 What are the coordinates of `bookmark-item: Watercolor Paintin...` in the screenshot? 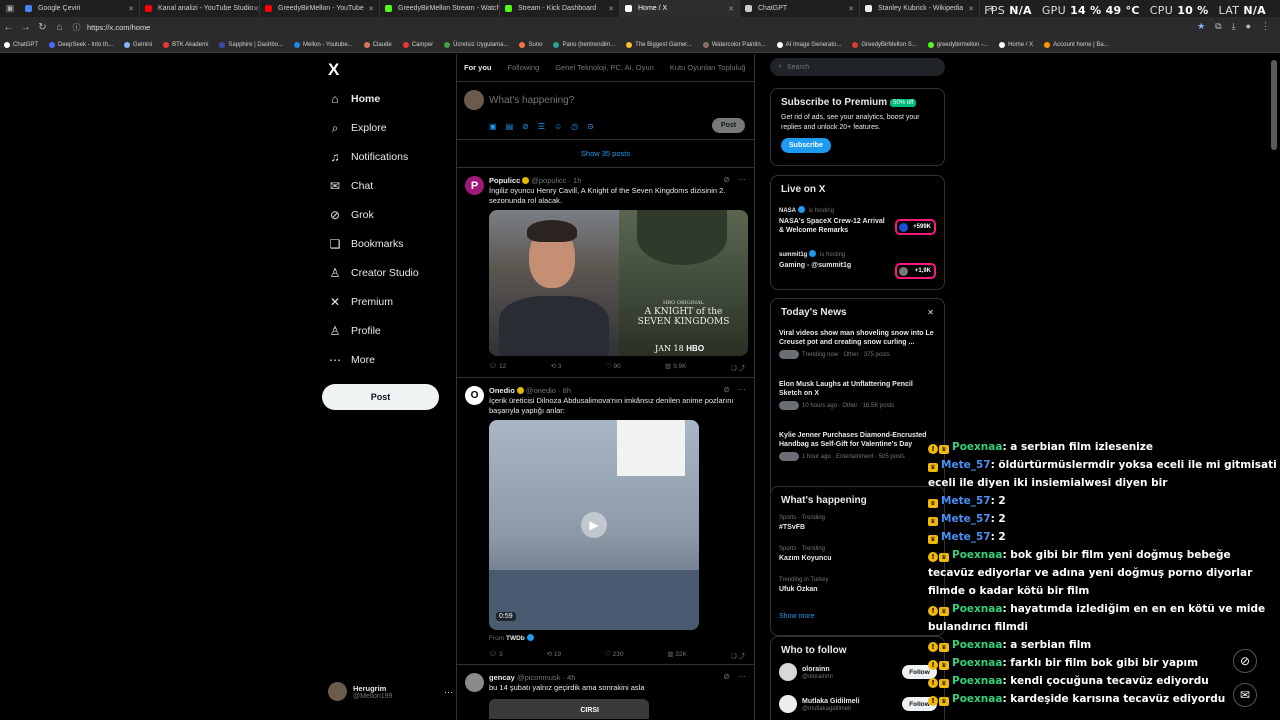 It's located at (734, 45).